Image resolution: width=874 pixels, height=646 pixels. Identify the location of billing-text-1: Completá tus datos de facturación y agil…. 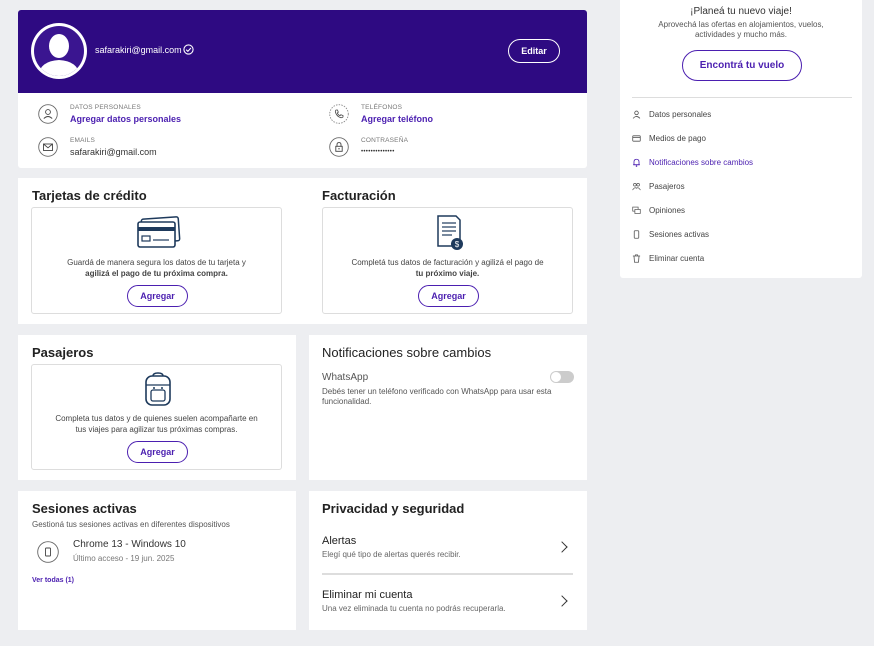
(447, 262).